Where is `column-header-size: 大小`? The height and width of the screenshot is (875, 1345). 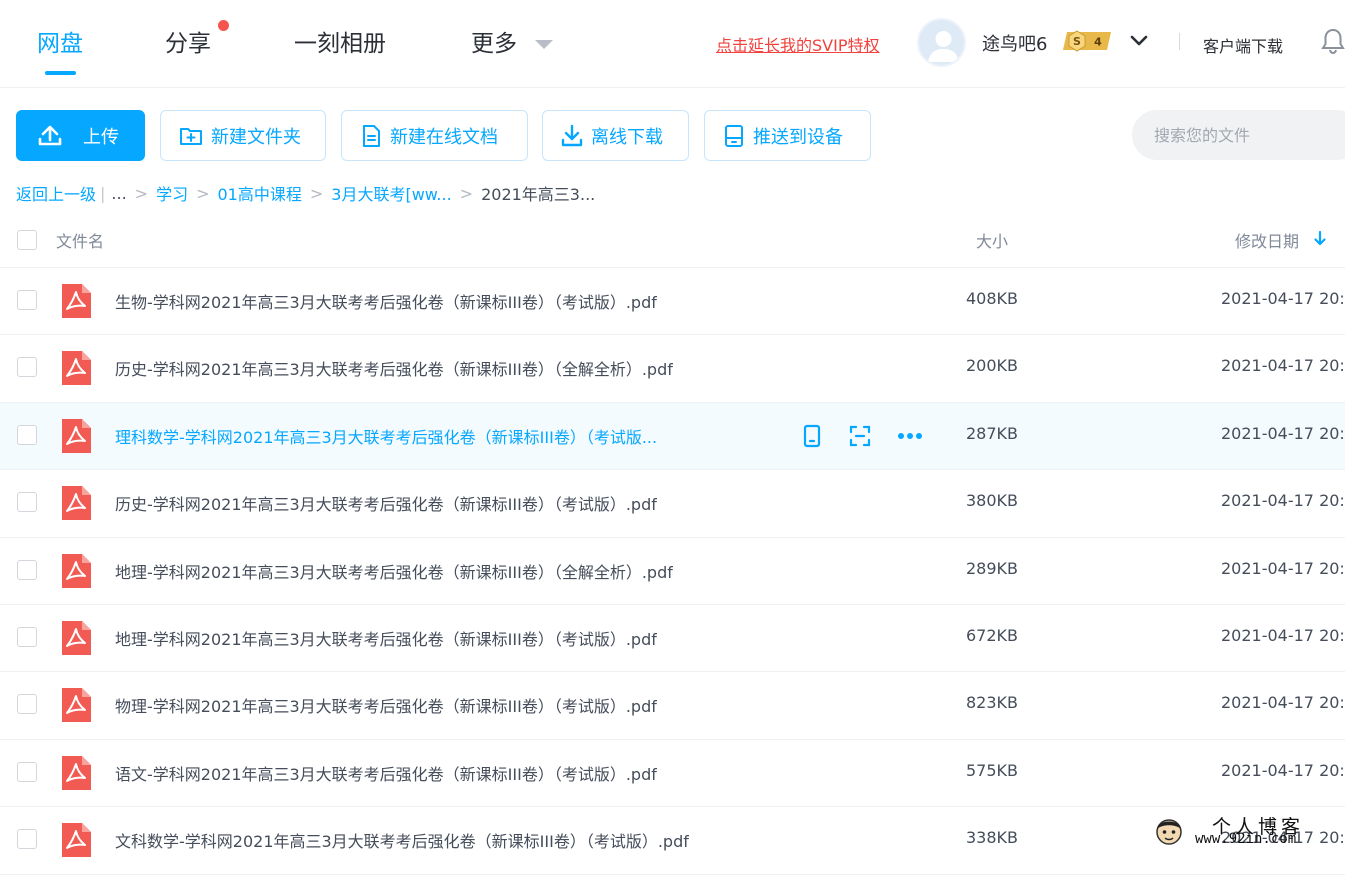
column-header-size: 大小 is located at coordinates (992, 240).